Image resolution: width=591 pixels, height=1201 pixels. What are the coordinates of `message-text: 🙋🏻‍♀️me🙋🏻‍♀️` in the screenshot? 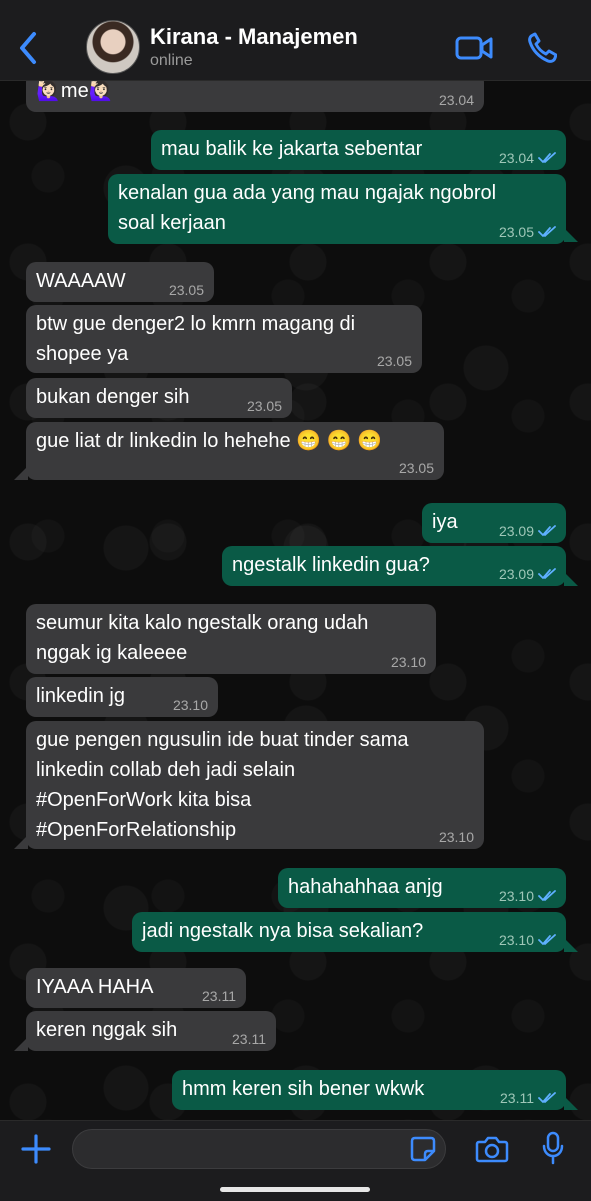 It's located at (75, 91).